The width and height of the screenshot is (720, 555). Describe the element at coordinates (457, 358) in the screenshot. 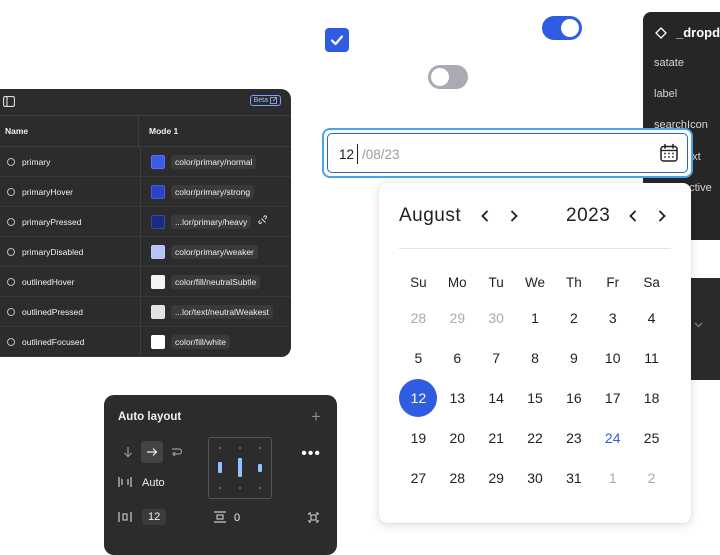

I see `calendar-day: 6` at that location.